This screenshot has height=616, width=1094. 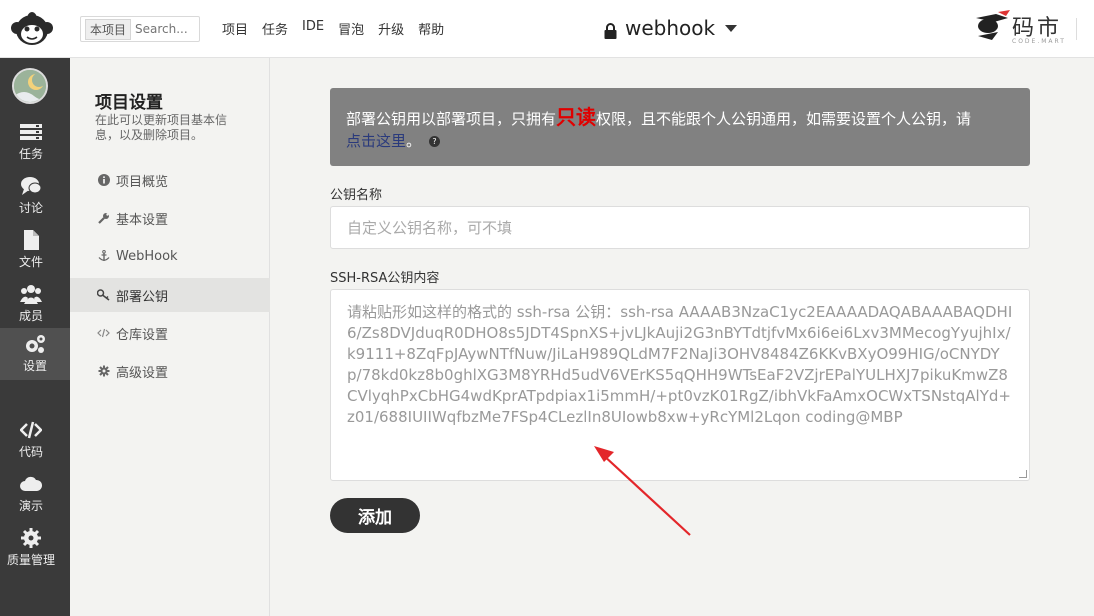 I want to click on lock-icon, so click(x=610, y=29).